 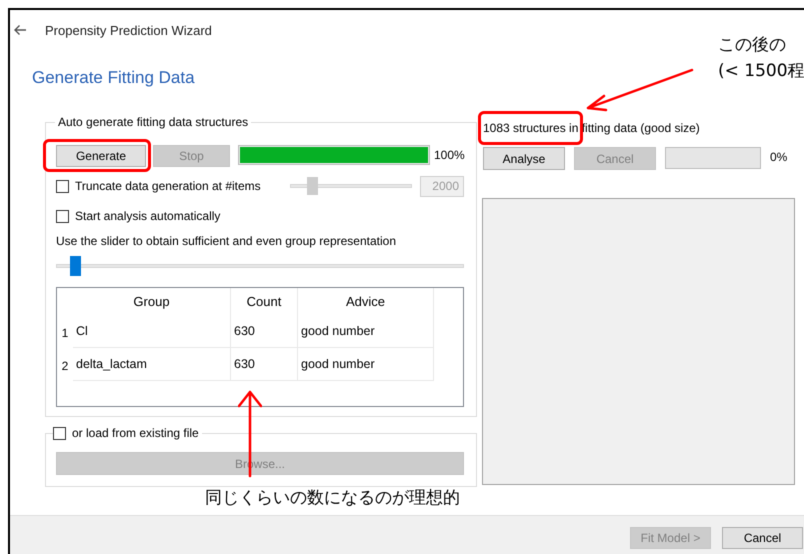 I want to click on annotation-text: (< 1500程, so click(x=761, y=71).